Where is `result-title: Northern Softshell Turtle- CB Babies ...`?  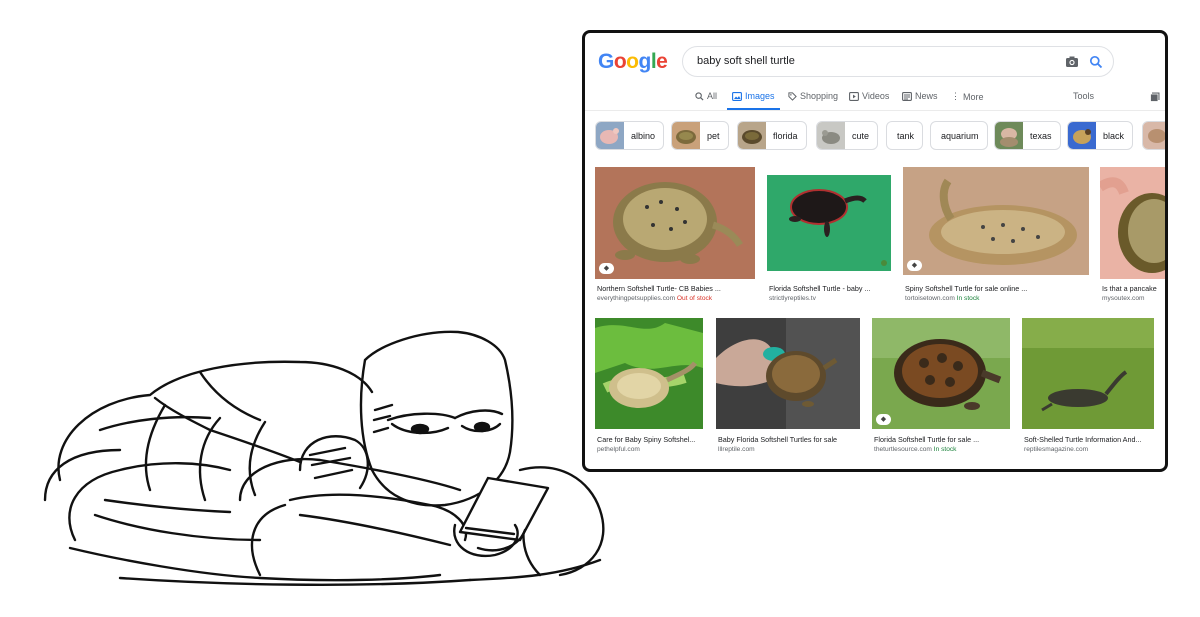 result-title: Northern Softshell Turtle- CB Babies ... is located at coordinates (677, 288).